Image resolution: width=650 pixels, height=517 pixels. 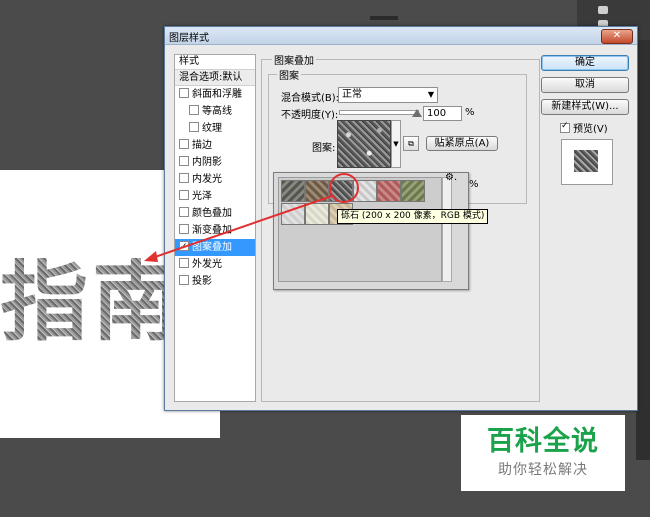 I want to click on annotation-arrow, so click(x=242, y=227).